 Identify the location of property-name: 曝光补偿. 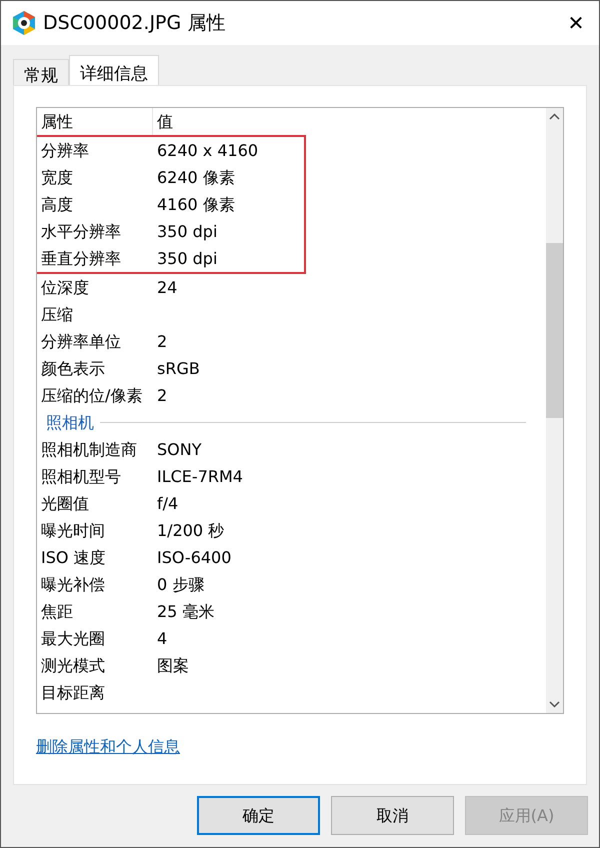
(73, 585).